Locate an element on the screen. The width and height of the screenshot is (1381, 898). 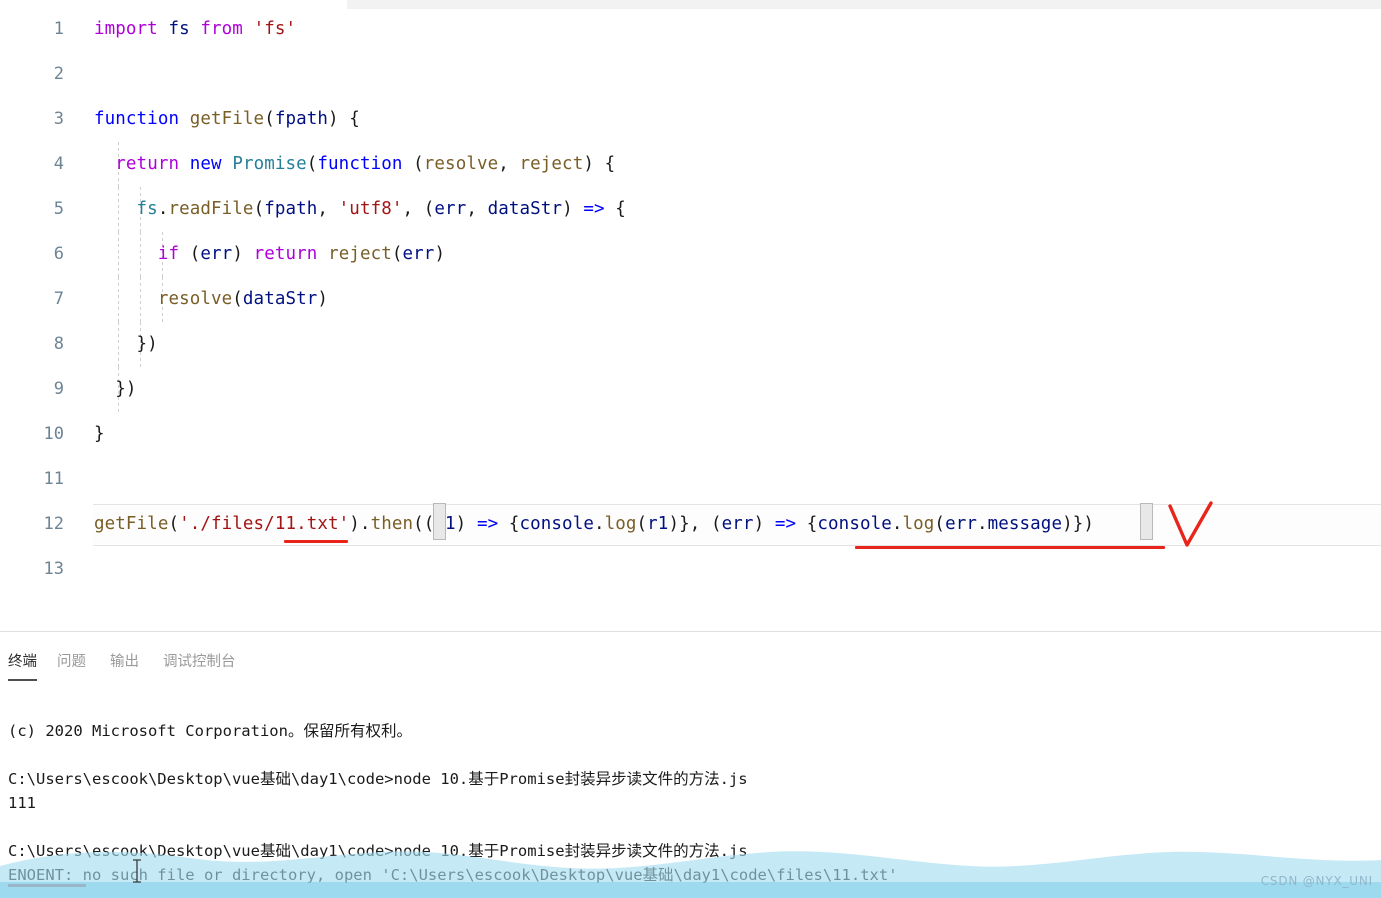
code-token: ). is located at coordinates (360, 524).